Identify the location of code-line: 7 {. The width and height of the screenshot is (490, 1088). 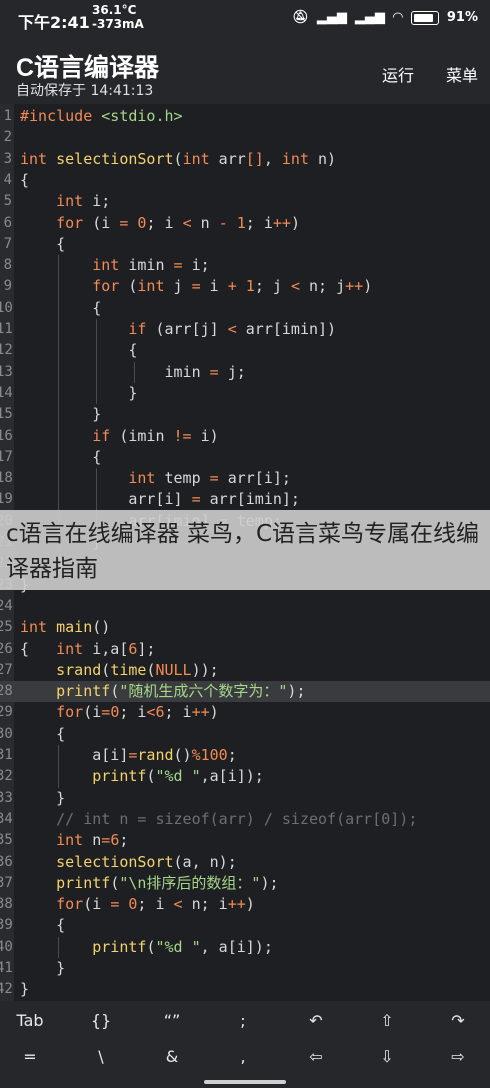
(245, 244).